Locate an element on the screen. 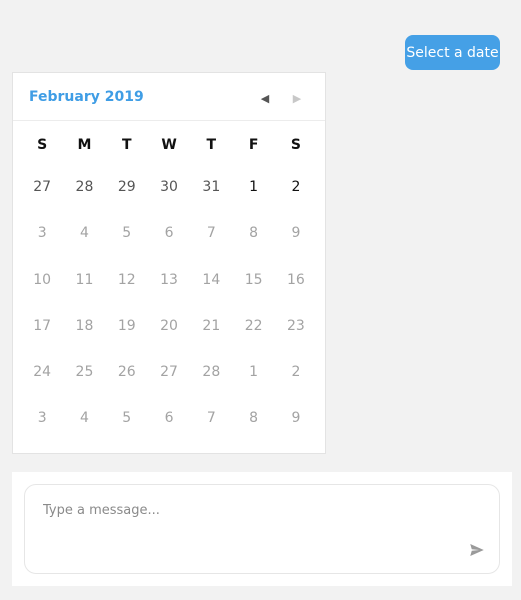  calendar-week-row: 24 25 26 27 28 1 2 is located at coordinates (169, 381).